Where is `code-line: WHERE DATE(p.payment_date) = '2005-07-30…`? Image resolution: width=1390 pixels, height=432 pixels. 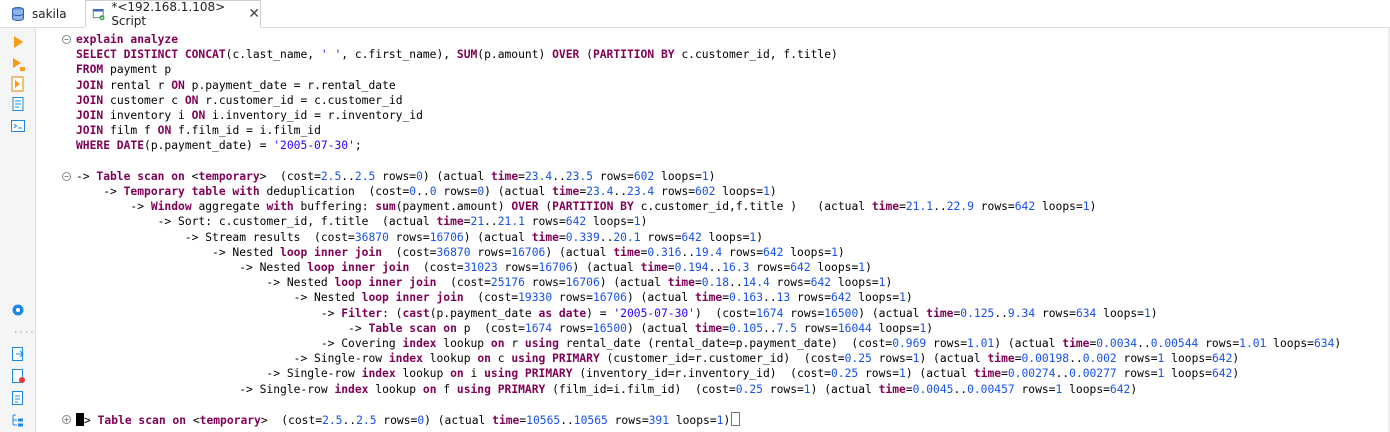 code-line: WHERE DATE(p.payment_date) = '2005-07-30… is located at coordinates (219, 145).